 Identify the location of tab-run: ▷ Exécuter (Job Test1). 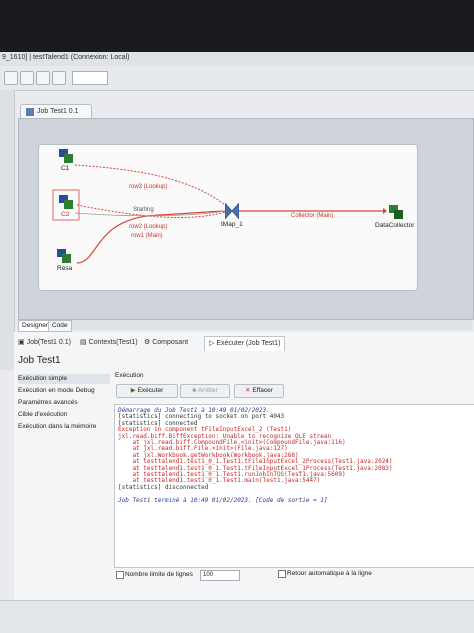
(245, 343).